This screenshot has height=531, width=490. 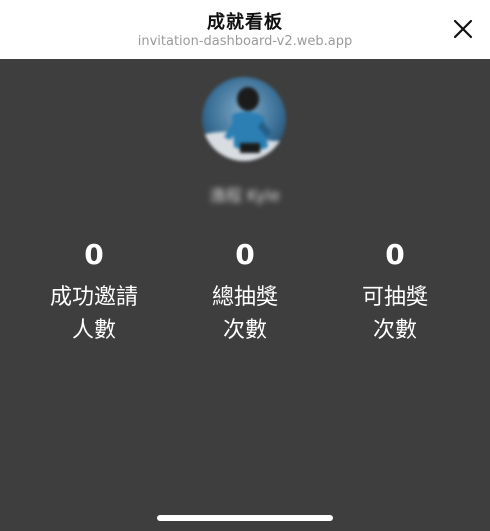 I want to click on stat-total-draws: 0 總抽獎 次數, so click(x=245, y=291).